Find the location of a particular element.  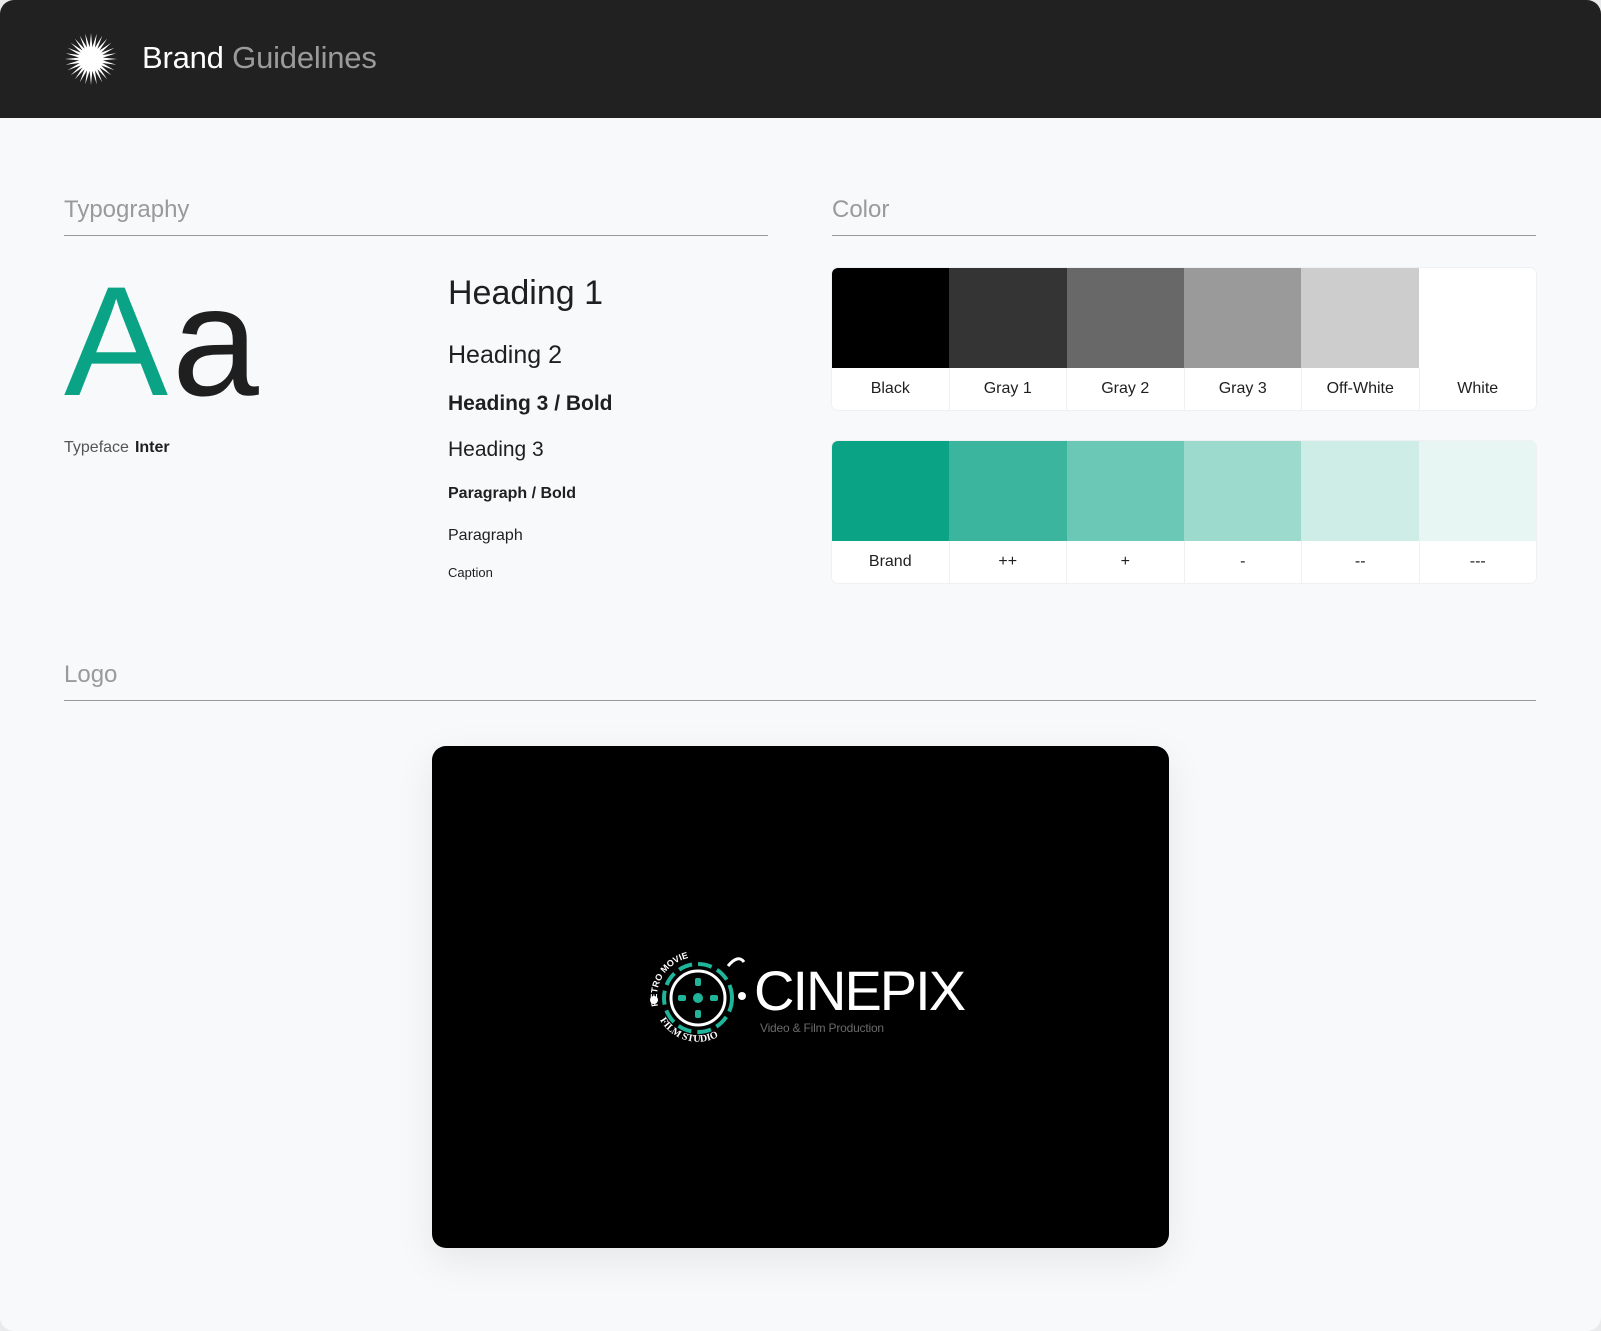

brand-swatch-label: + is located at coordinates (1126, 562).